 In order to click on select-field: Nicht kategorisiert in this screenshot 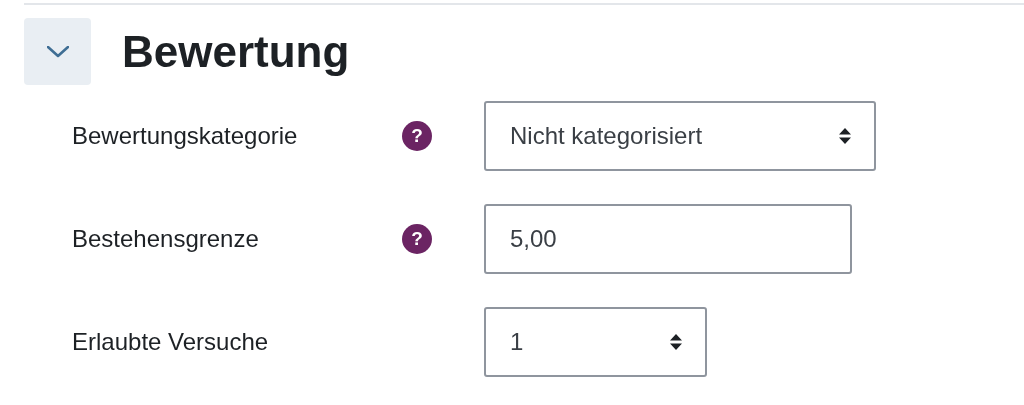, I will do `click(680, 136)`.